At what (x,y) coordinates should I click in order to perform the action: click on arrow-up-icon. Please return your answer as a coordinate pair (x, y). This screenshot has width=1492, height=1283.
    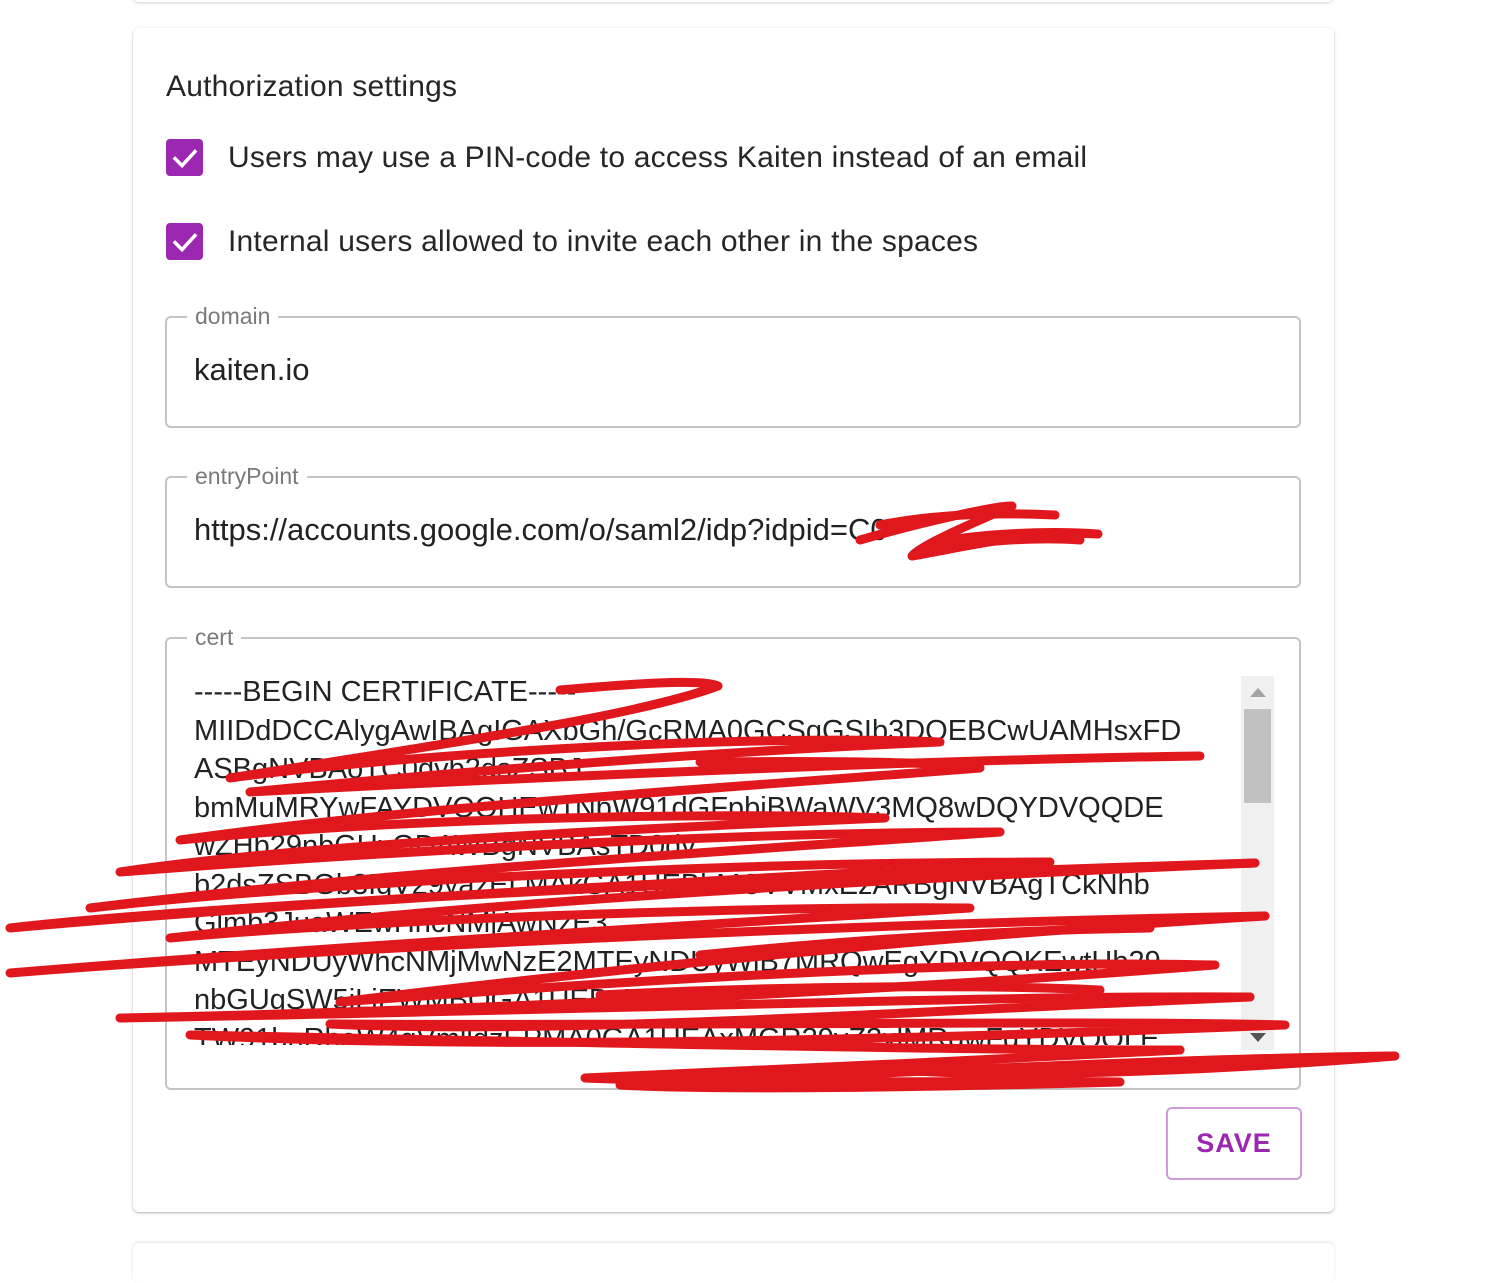
    Looking at the image, I should click on (1257, 692).